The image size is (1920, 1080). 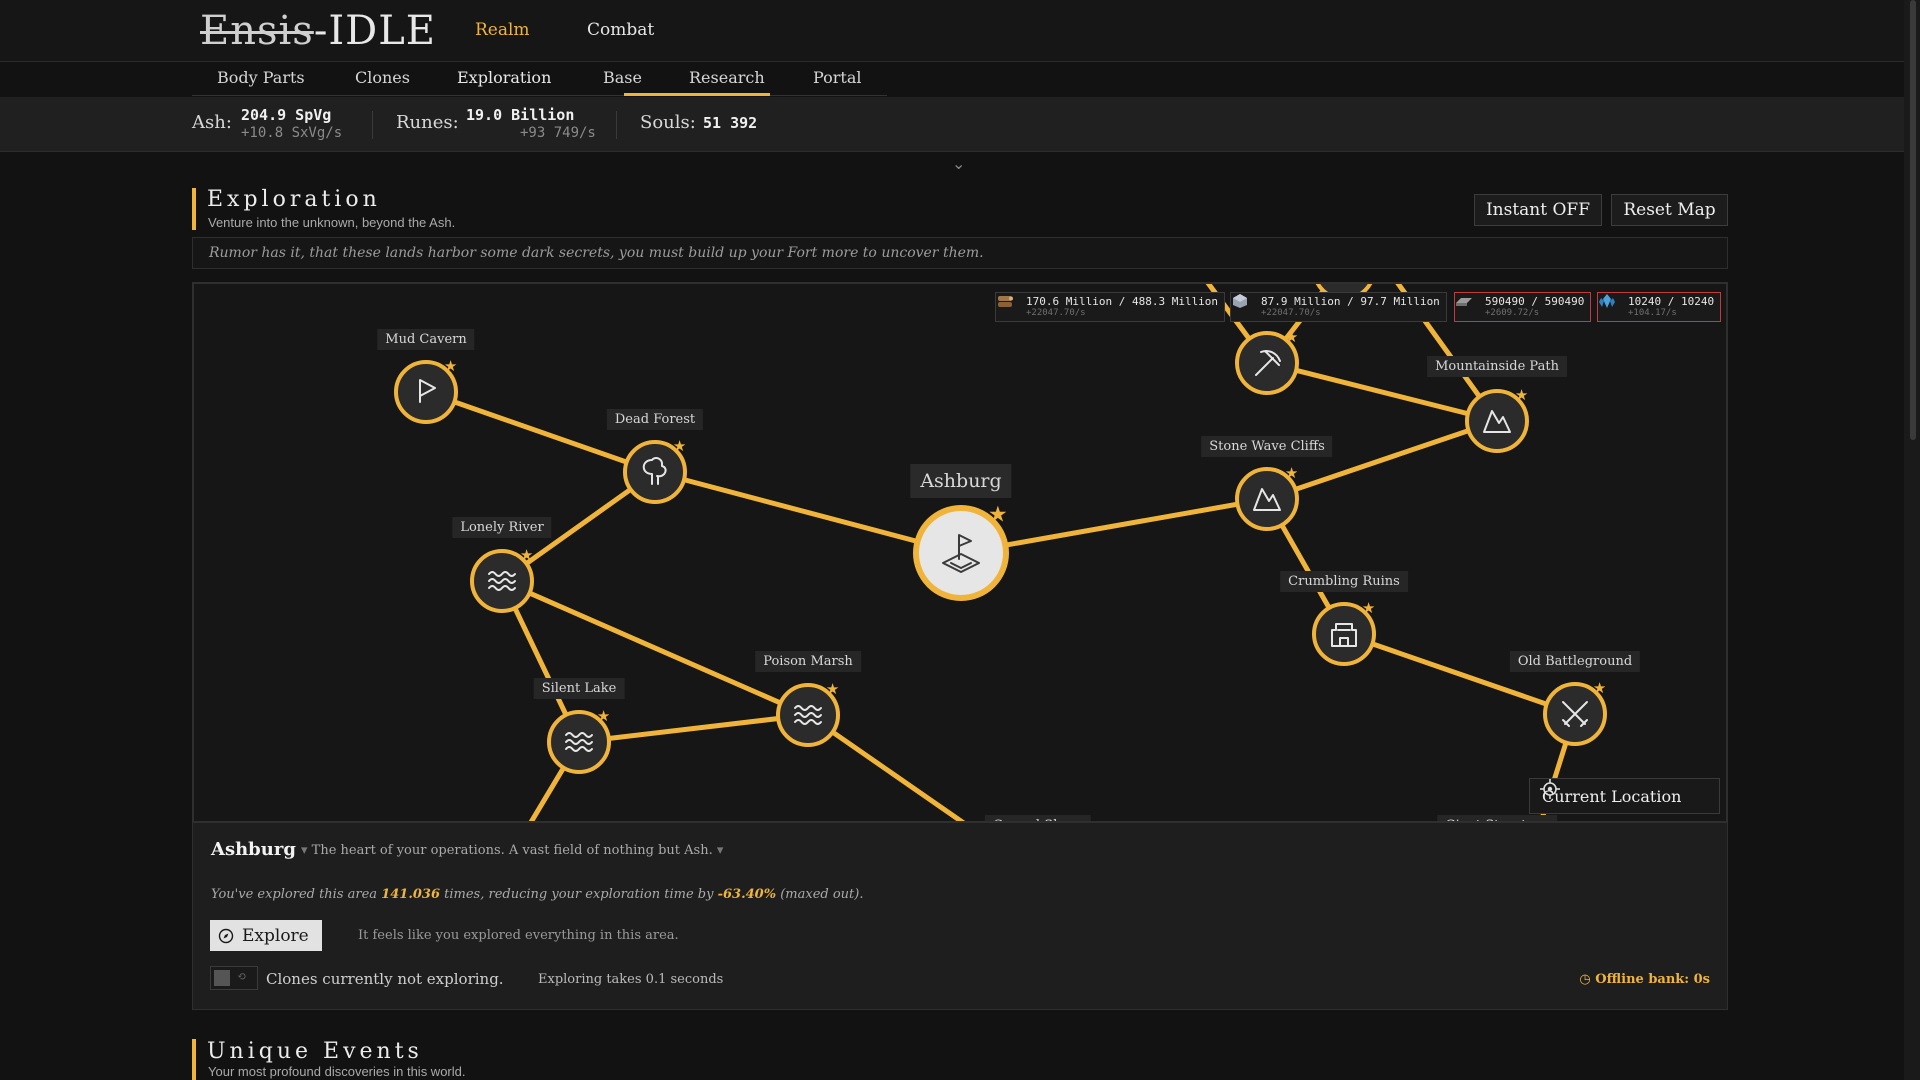 What do you see at coordinates (502, 579) in the screenshot?
I see `map-node-river: ★` at bounding box center [502, 579].